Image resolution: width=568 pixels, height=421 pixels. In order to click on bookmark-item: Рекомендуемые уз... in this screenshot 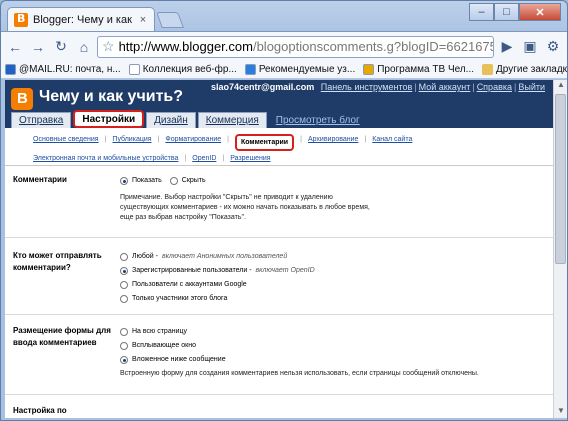, I will do `click(299, 69)`.